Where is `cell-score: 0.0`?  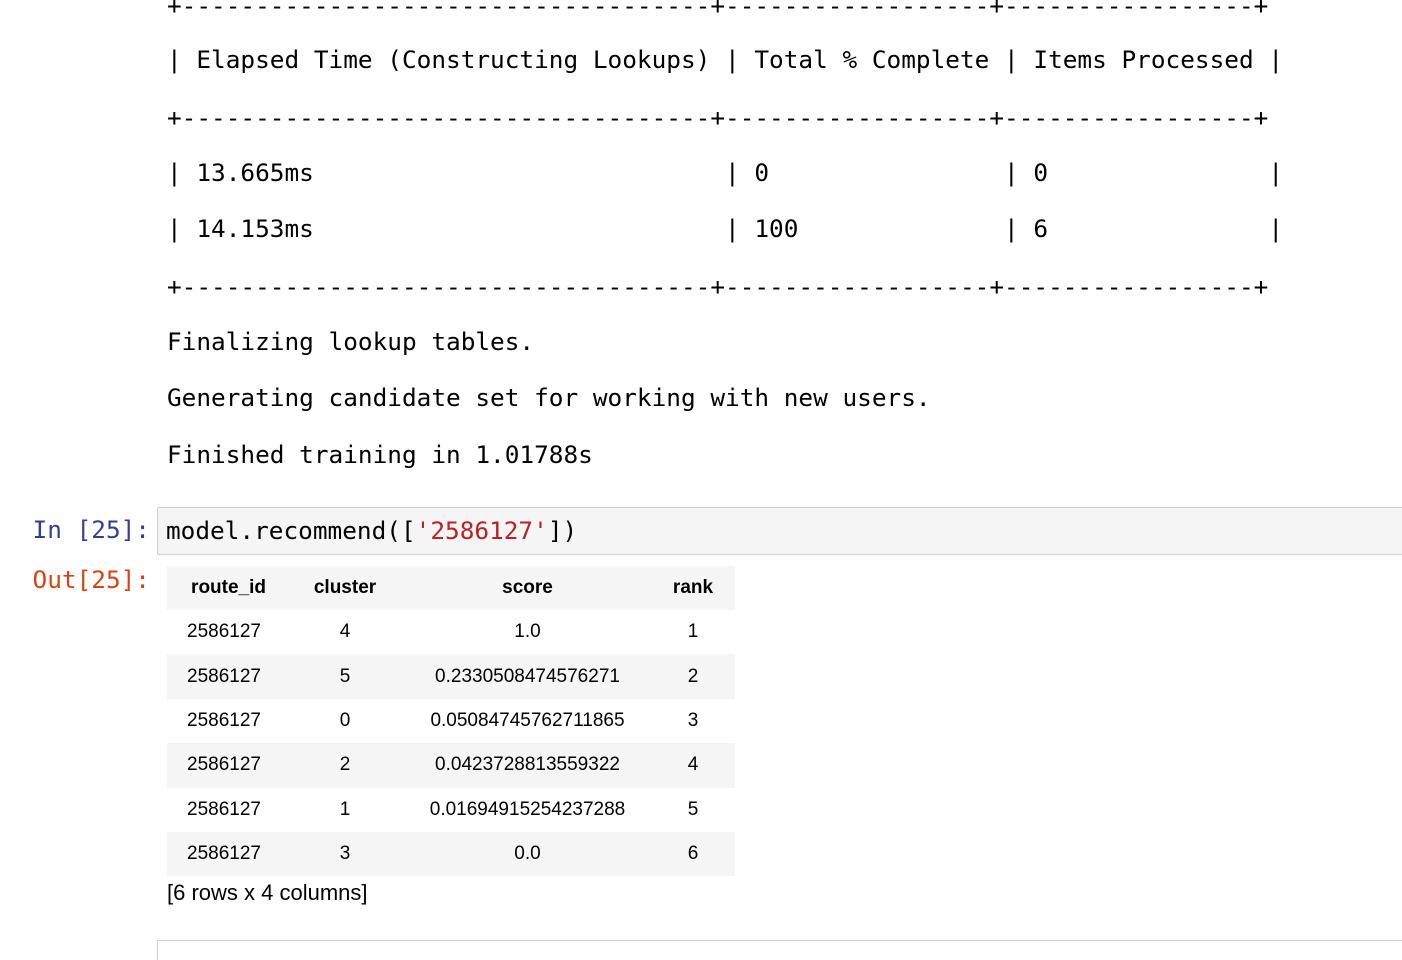
cell-score: 0.0 is located at coordinates (527, 854).